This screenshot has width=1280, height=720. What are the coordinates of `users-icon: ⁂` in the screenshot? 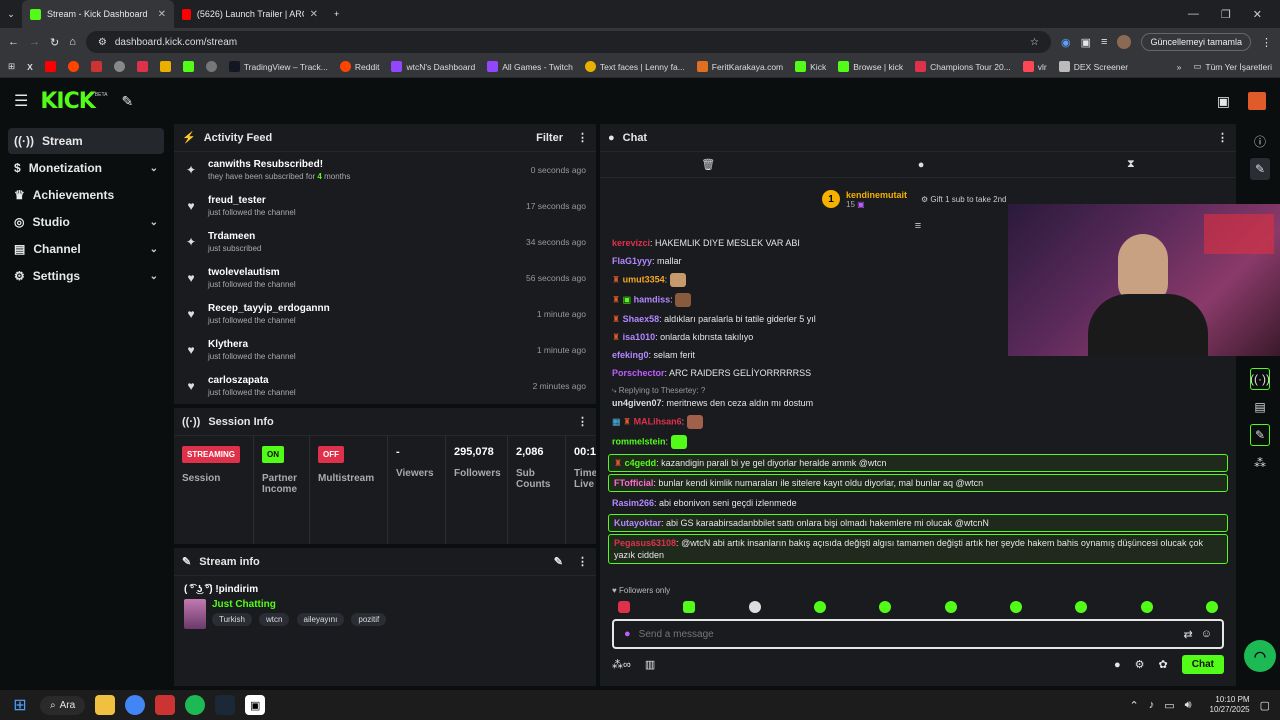 It's located at (1260, 463).